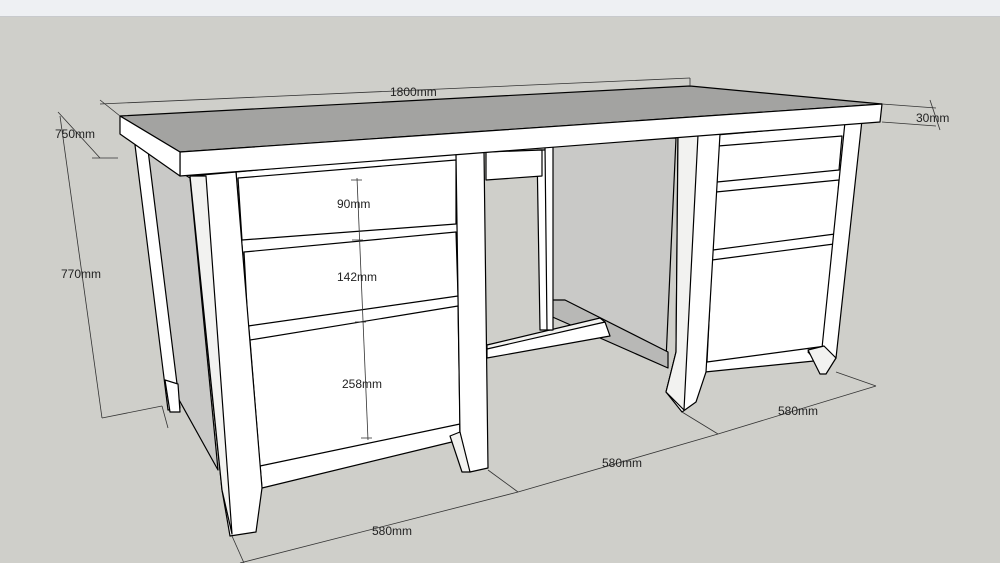  I want to click on dim-label-top-height: 750mm, so click(75, 134).